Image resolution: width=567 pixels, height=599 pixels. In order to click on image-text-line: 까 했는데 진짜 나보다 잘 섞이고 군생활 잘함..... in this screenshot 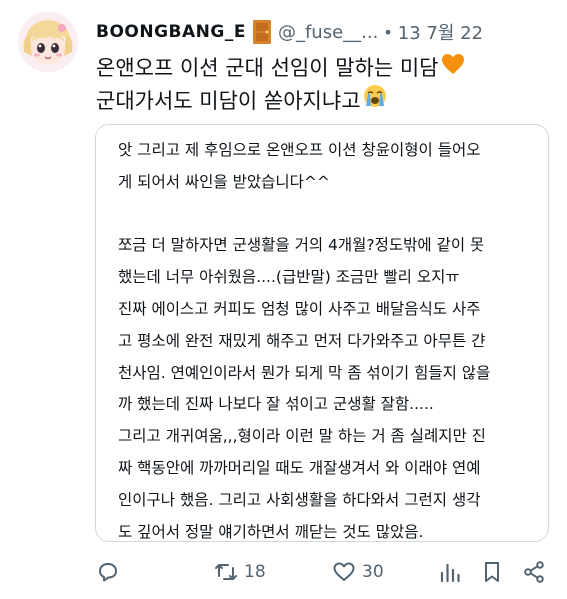, I will do `click(276, 404)`.